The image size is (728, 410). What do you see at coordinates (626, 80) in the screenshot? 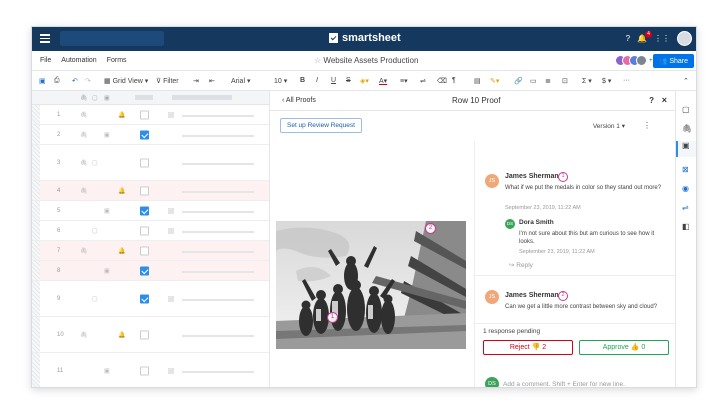
I see `more-tools: ···` at bounding box center [626, 80].